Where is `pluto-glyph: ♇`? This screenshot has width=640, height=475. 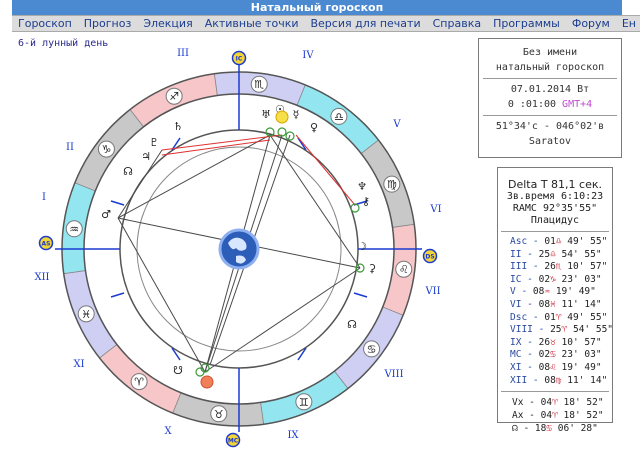
pluto-glyph: ♇ is located at coordinates (154, 142).